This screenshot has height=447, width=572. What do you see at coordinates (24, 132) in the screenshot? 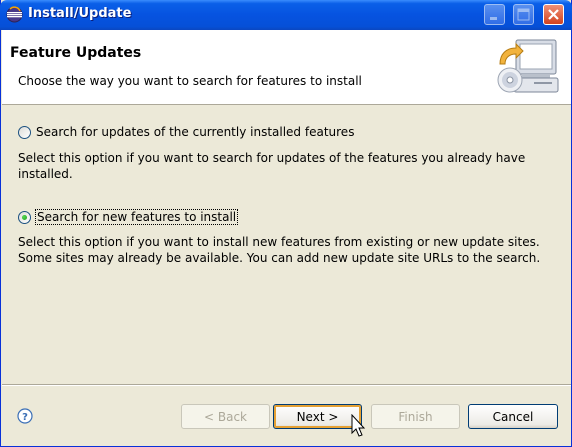
I see `radio-search-updates` at bounding box center [24, 132].